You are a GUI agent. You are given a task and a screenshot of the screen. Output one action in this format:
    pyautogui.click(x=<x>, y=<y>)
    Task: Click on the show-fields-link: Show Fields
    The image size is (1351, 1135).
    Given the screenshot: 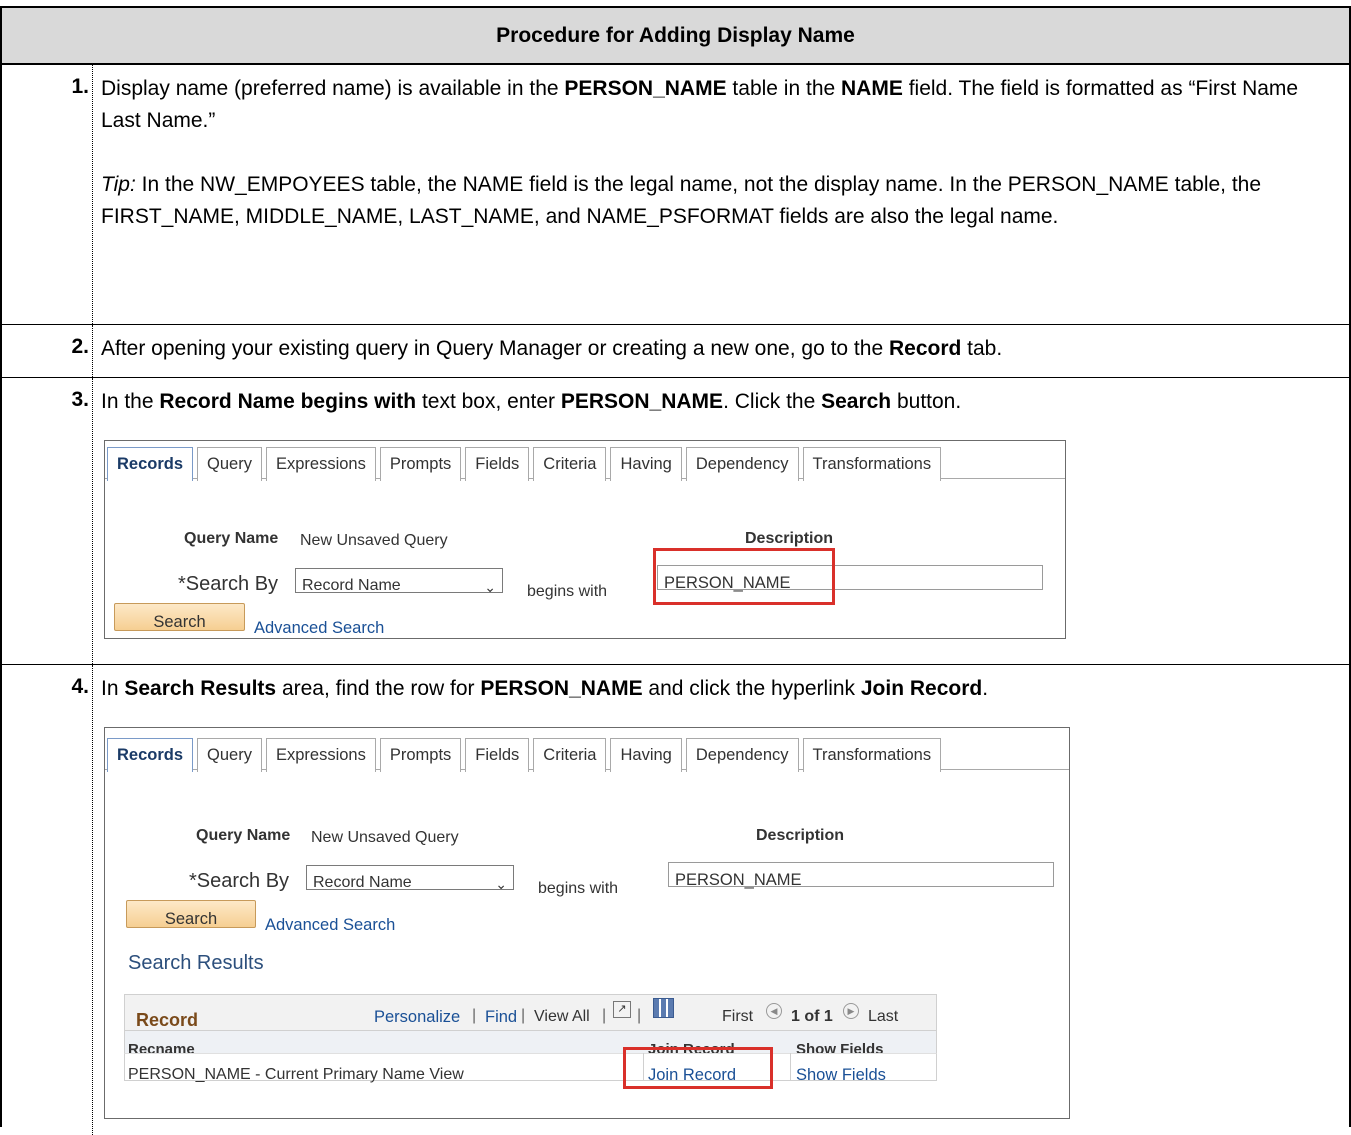 What is the action you would take?
    pyautogui.click(x=841, y=1075)
    